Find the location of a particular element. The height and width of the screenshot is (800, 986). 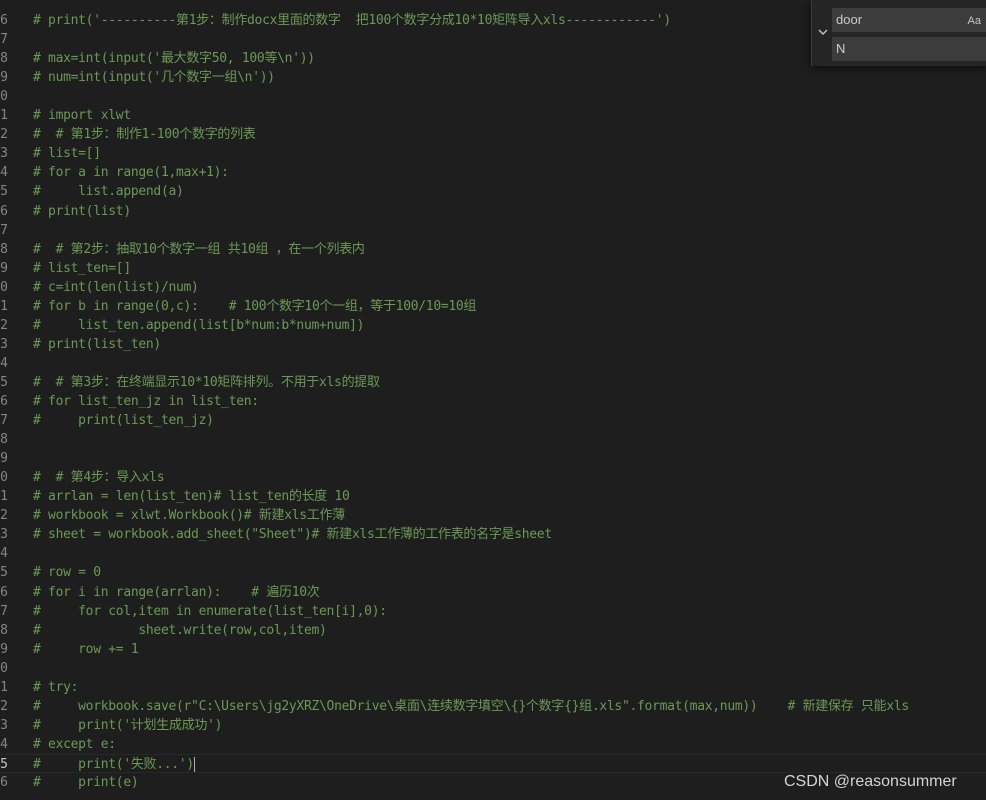

code-text: # for a in range(1,max+1): is located at coordinates (131, 172).